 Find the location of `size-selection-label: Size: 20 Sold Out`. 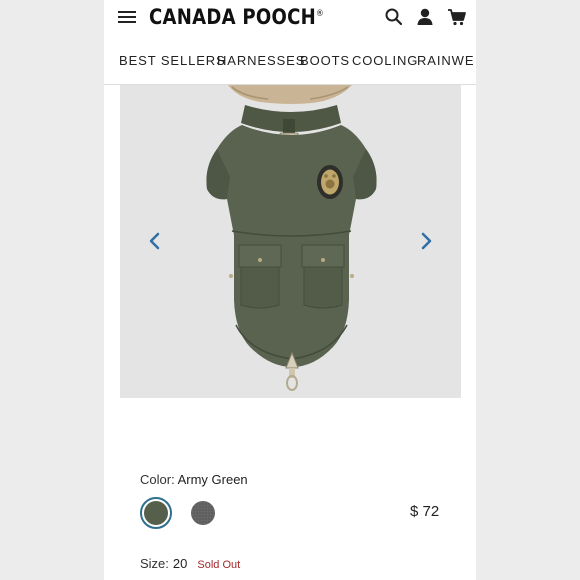

size-selection-label: Size: 20 Sold Out is located at coordinates (190, 563).